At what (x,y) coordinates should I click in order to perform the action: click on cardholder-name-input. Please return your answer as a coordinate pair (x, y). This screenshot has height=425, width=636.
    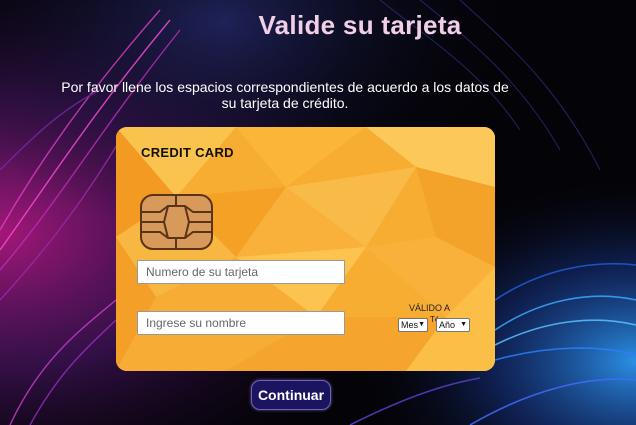
    Looking at the image, I should click on (241, 323).